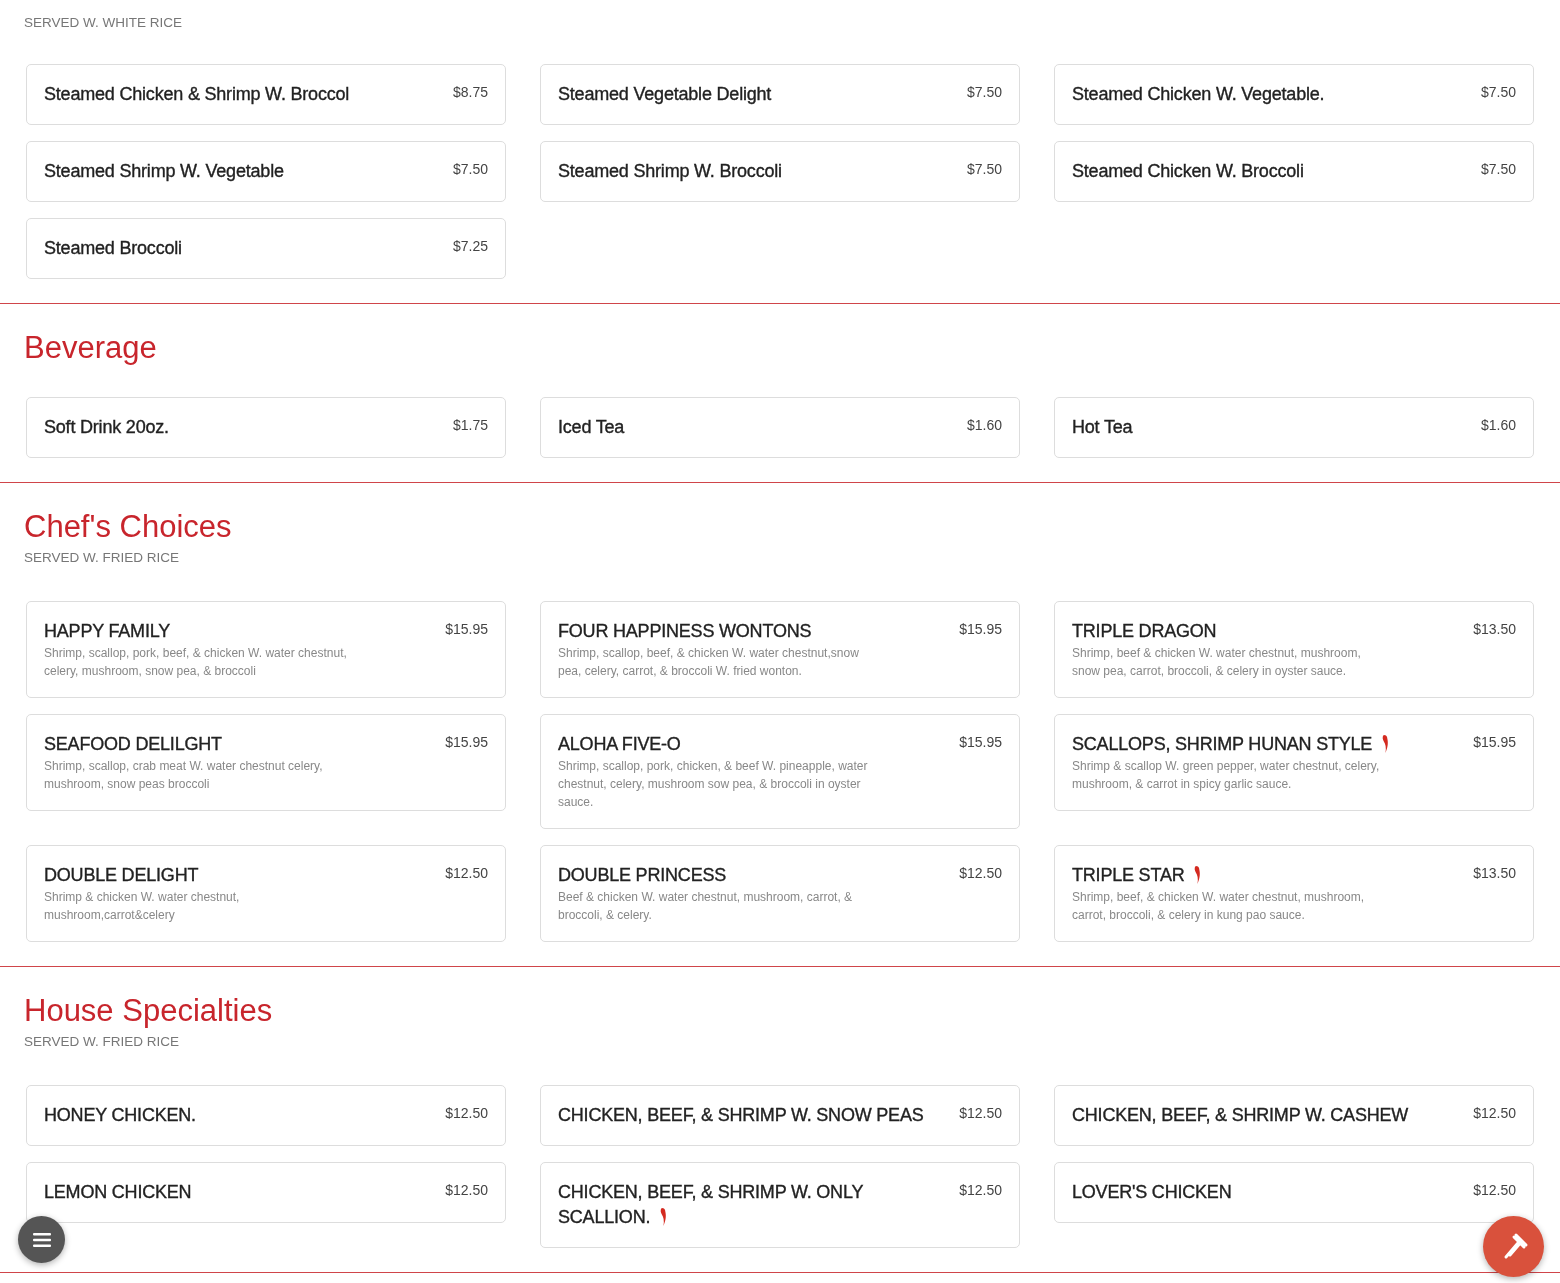  I want to click on item-name: CHICKEN, BEEF, & SHRIMP W. CASHEW, so click(1240, 1115).